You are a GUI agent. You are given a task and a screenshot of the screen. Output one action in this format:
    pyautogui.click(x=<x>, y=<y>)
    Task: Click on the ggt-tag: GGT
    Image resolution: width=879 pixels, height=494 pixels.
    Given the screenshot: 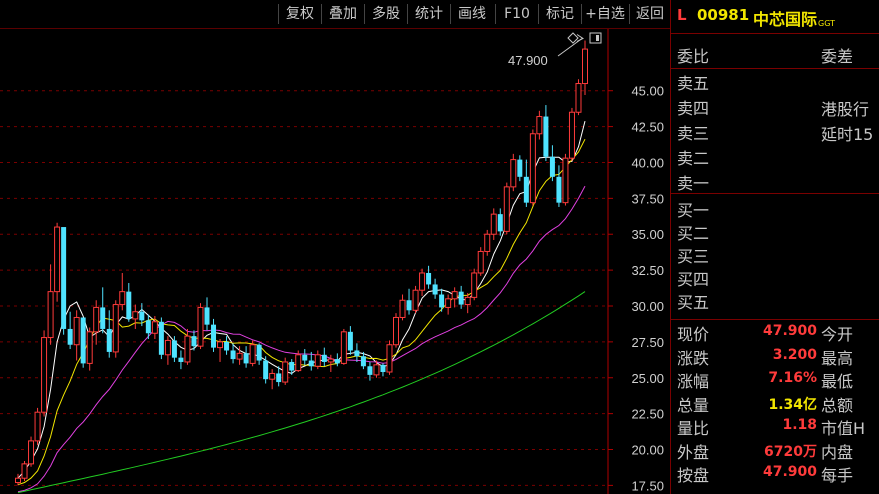 What is the action you would take?
    pyautogui.click(x=826, y=23)
    